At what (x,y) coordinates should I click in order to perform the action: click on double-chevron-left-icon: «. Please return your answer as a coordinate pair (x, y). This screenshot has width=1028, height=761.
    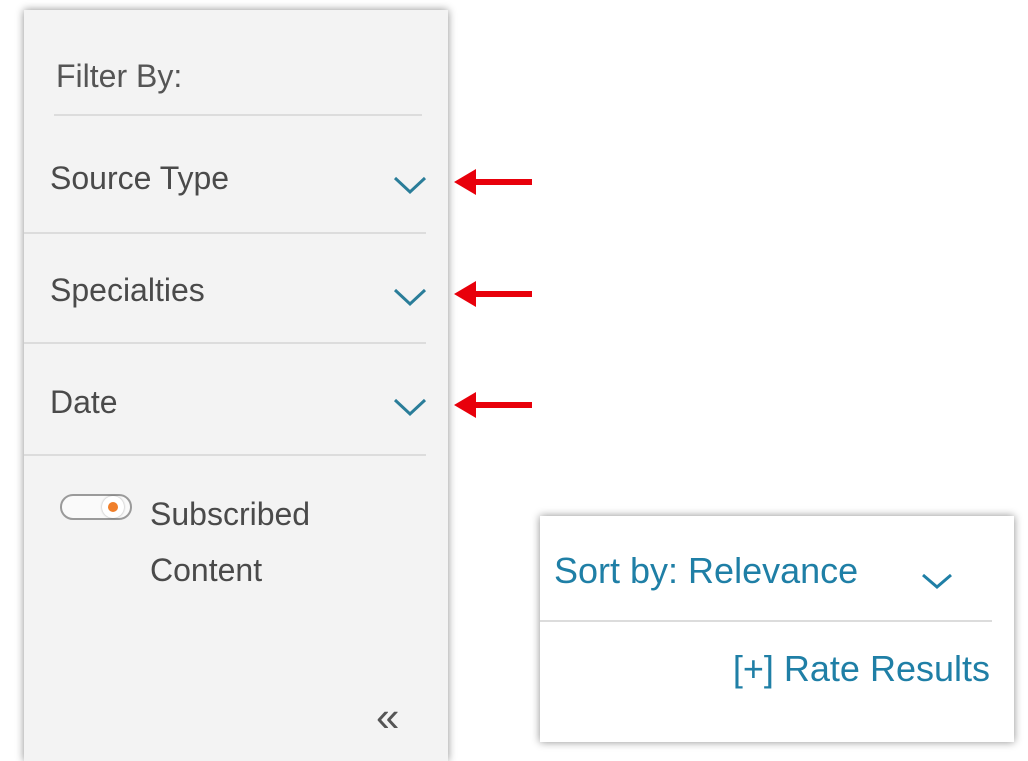
    Looking at the image, I should click on (387, 717).